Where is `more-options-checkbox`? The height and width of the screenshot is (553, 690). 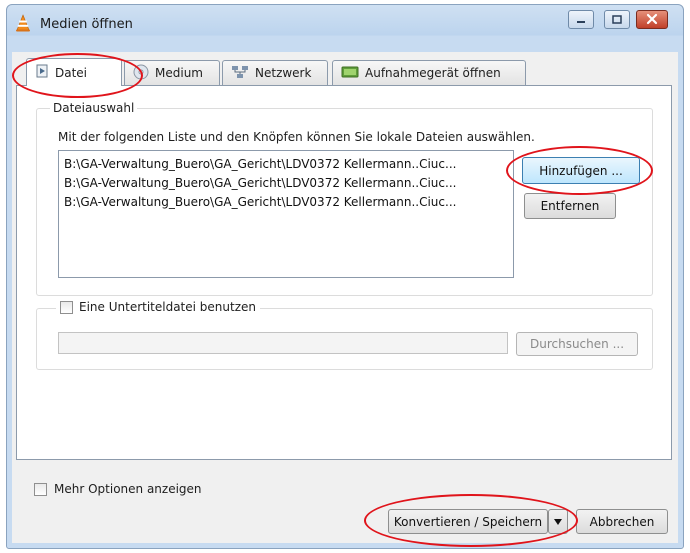
more-options-checkbox is located at coordinates (40, 489).